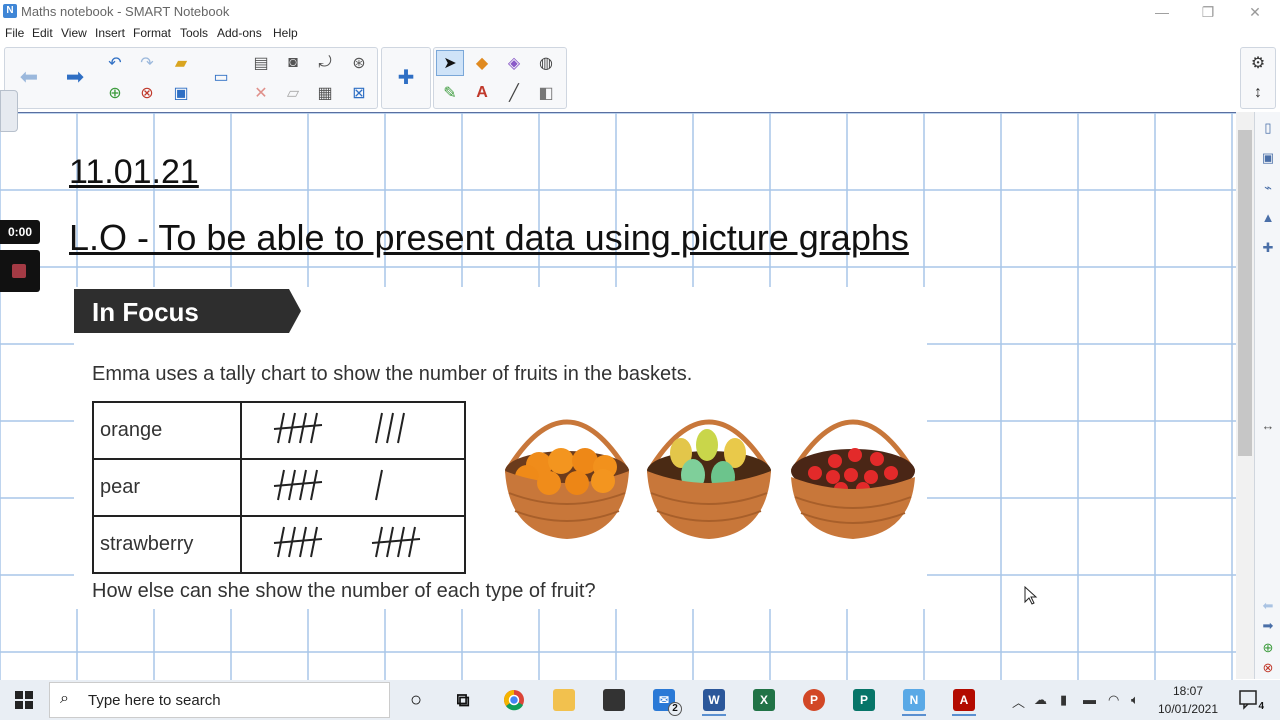  I want to click on publisher-app: P, so click(864, 700).